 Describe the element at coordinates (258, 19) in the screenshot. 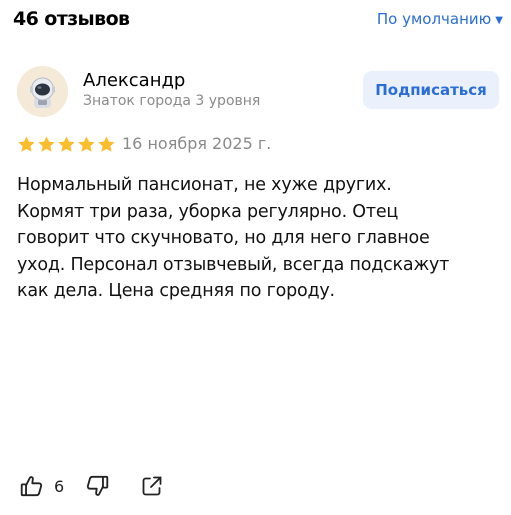

I see `reviews-header: 46 отзывов По умолчанию ▼` at that location.